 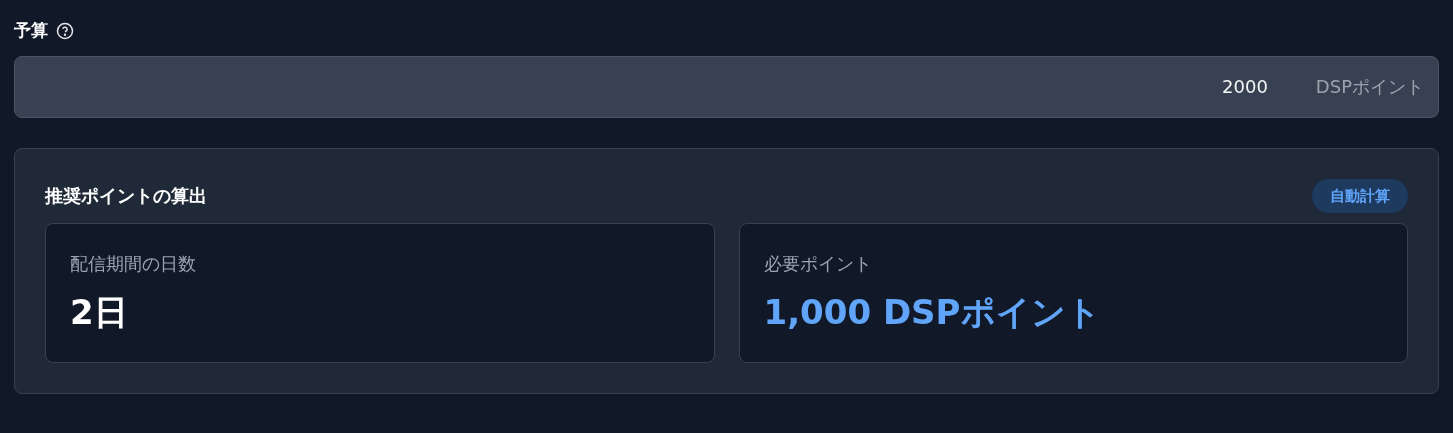 I want to click on stat-value: 1,000 DSPポイント, so click(x=932, y=312).